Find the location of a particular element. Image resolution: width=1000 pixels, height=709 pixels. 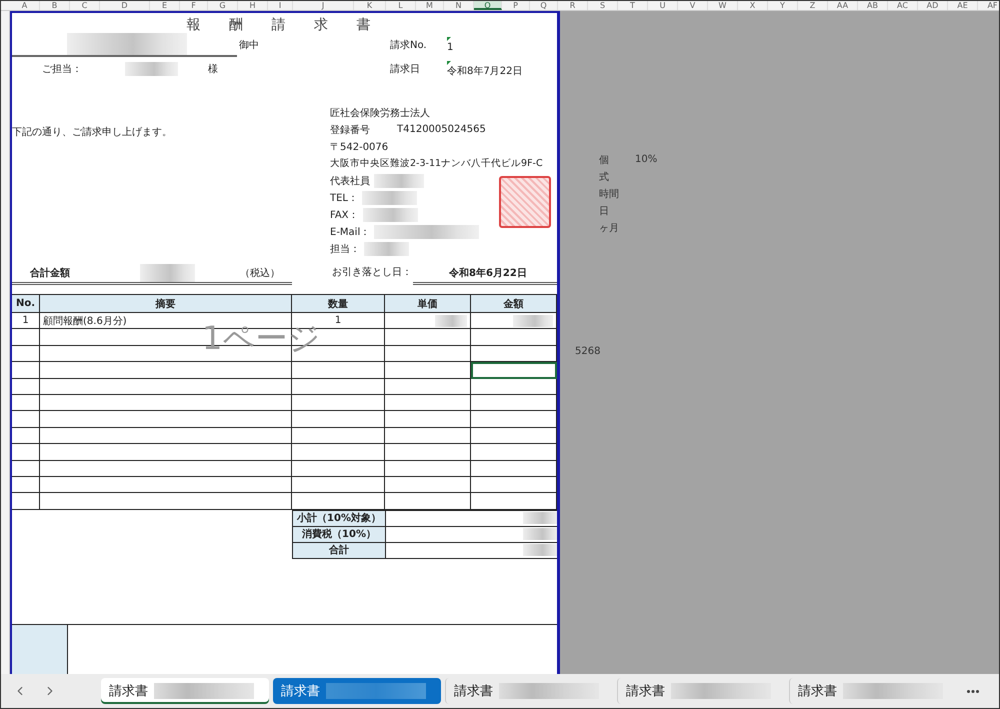

column-header: J is located at coordinates (323, 5).